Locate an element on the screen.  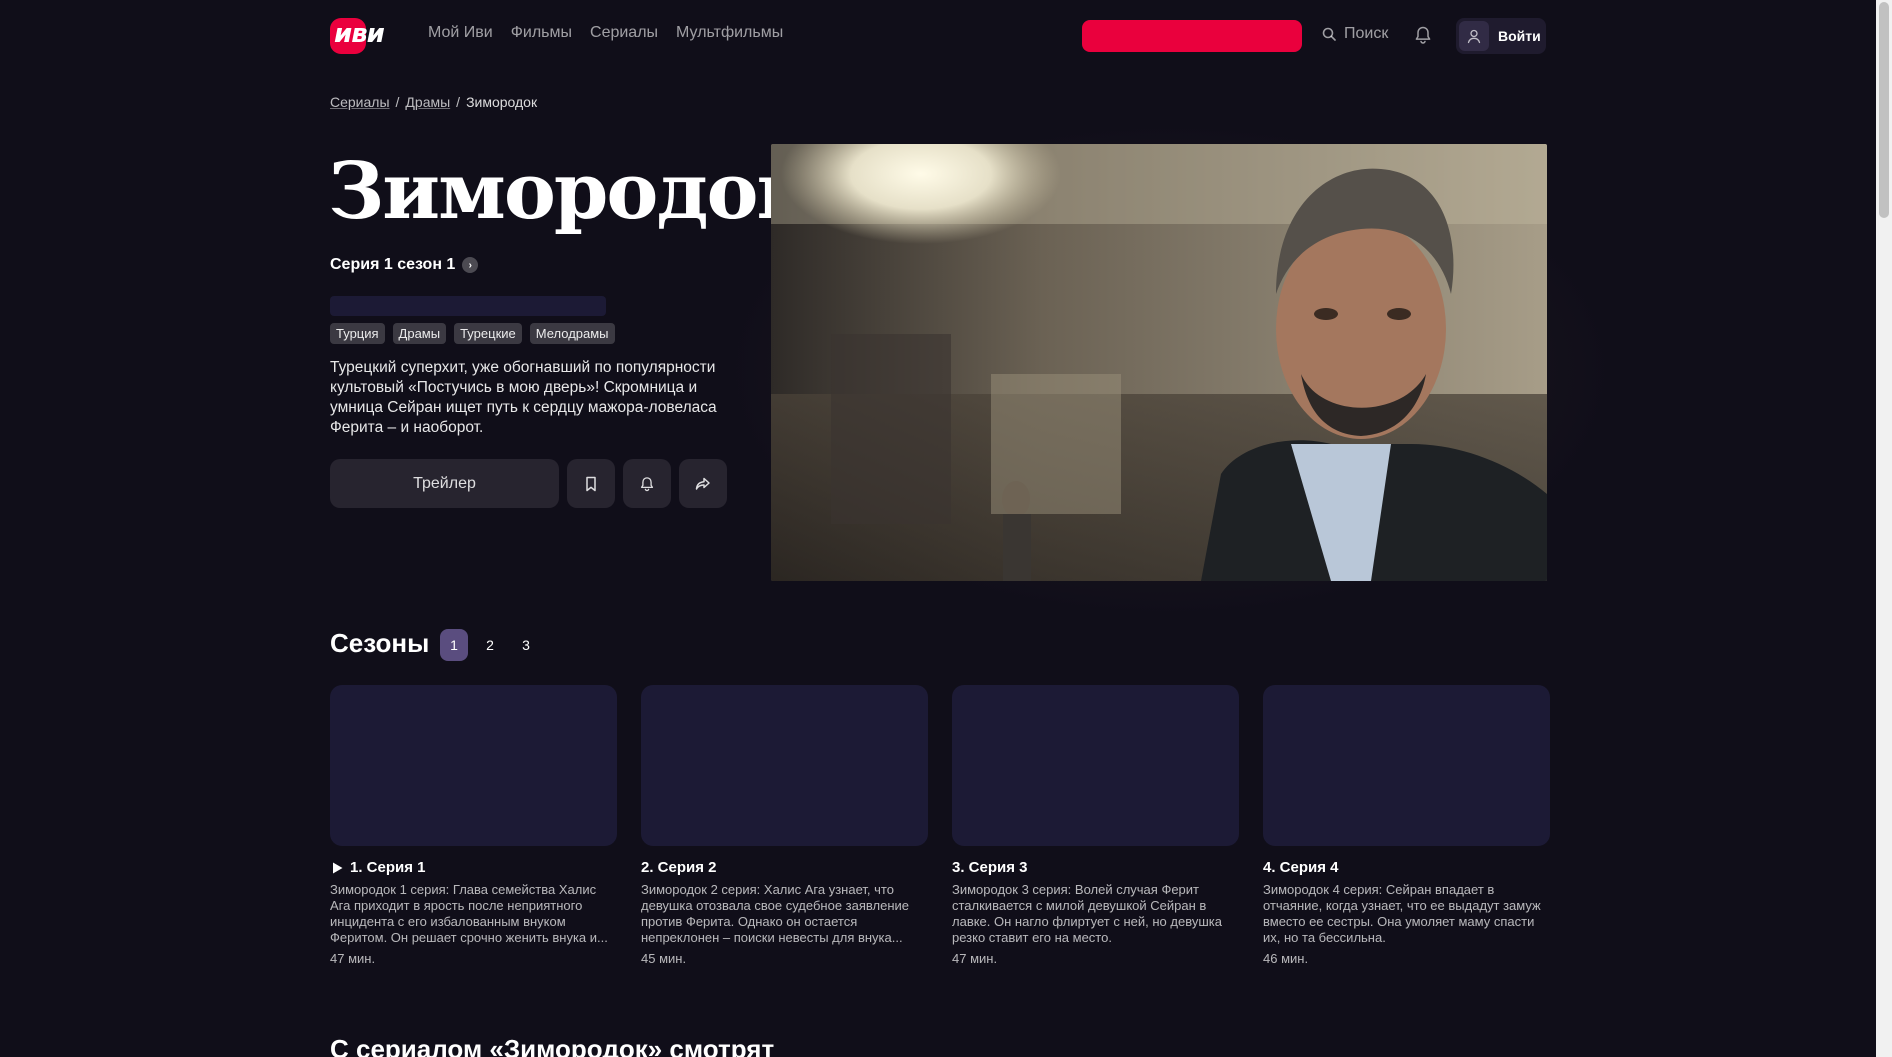
search-label: Поиск is located at coordinates (1366, 33).